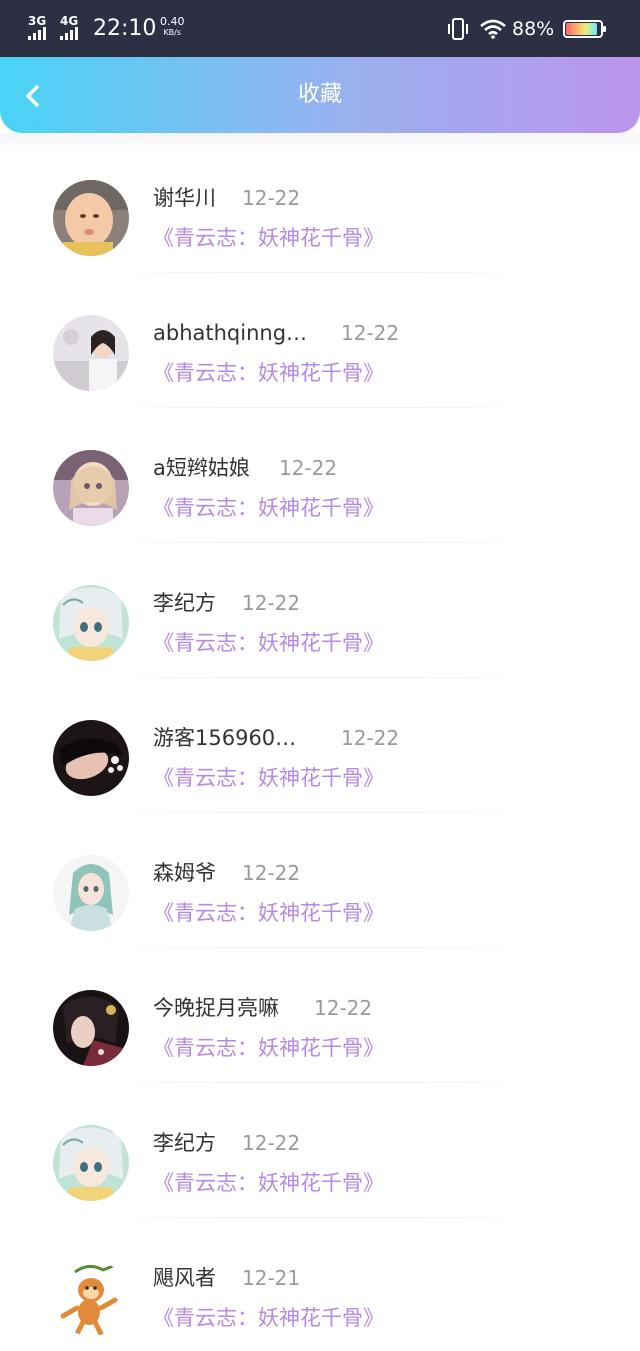 The width and height of the screenshot is (640, 1351). What do you see at coordinates (320, 892) in the screenshot?
I see `favorite-item: 森姆爷 12-22 《青云志：妖神花千骨》` at bounding box center [320, 892].